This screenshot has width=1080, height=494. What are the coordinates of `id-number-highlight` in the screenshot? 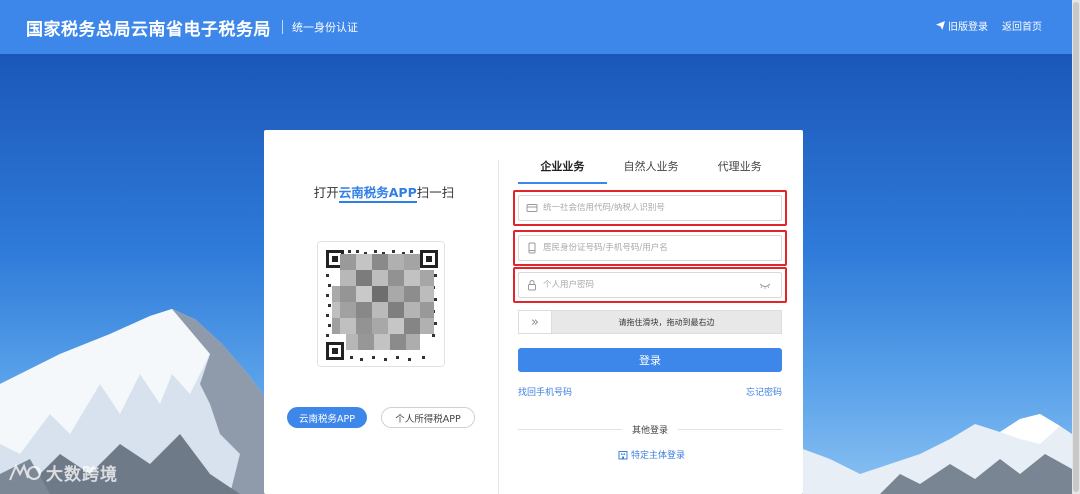 It's located at (650, 248).